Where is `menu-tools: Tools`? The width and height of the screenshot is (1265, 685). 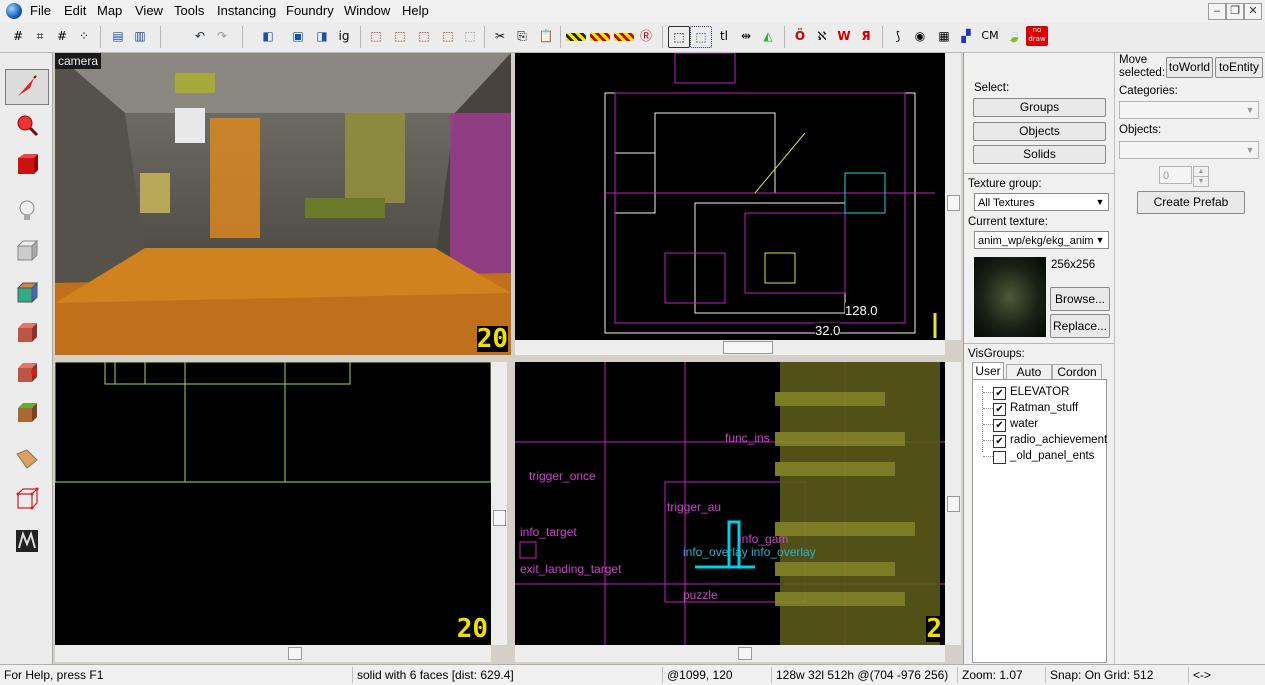
menu-tools: Tools is located at coordinates (189, 10).